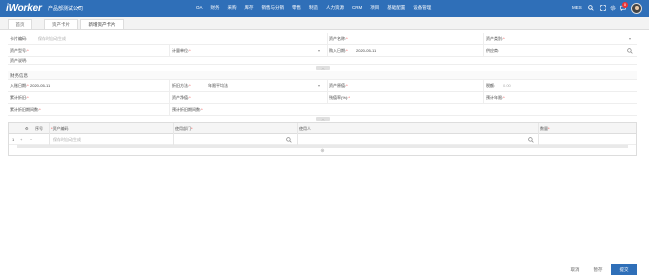 This screenshot has height=276, width=649. Describe the element at coordinates (27, 128) in the screenshot. I see `settings-icon: ⚙` at that location.